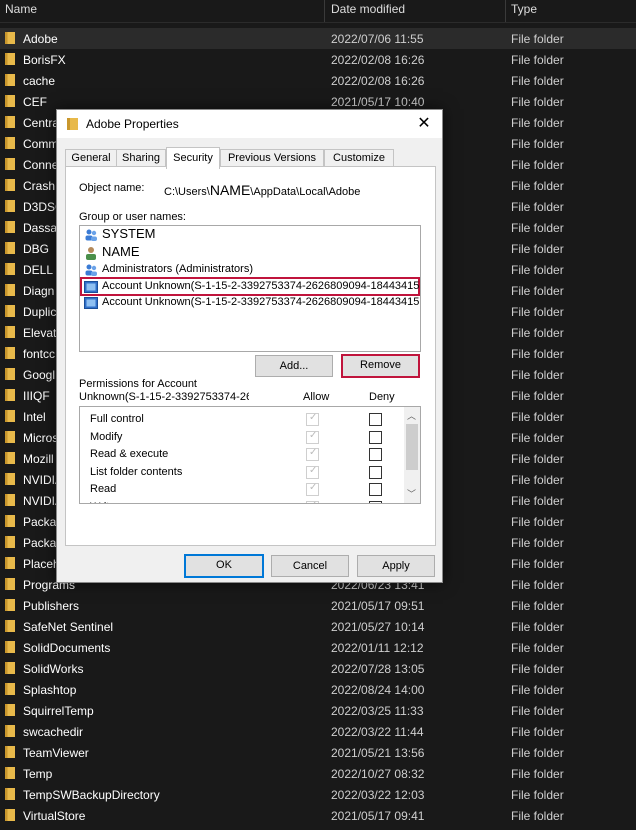 This screenshot has height=830, width=636. What do you see at coordinates (141, 158) in the screenshot?
I see `tab-sharing: Sharing` at bounding box center [141, 158].